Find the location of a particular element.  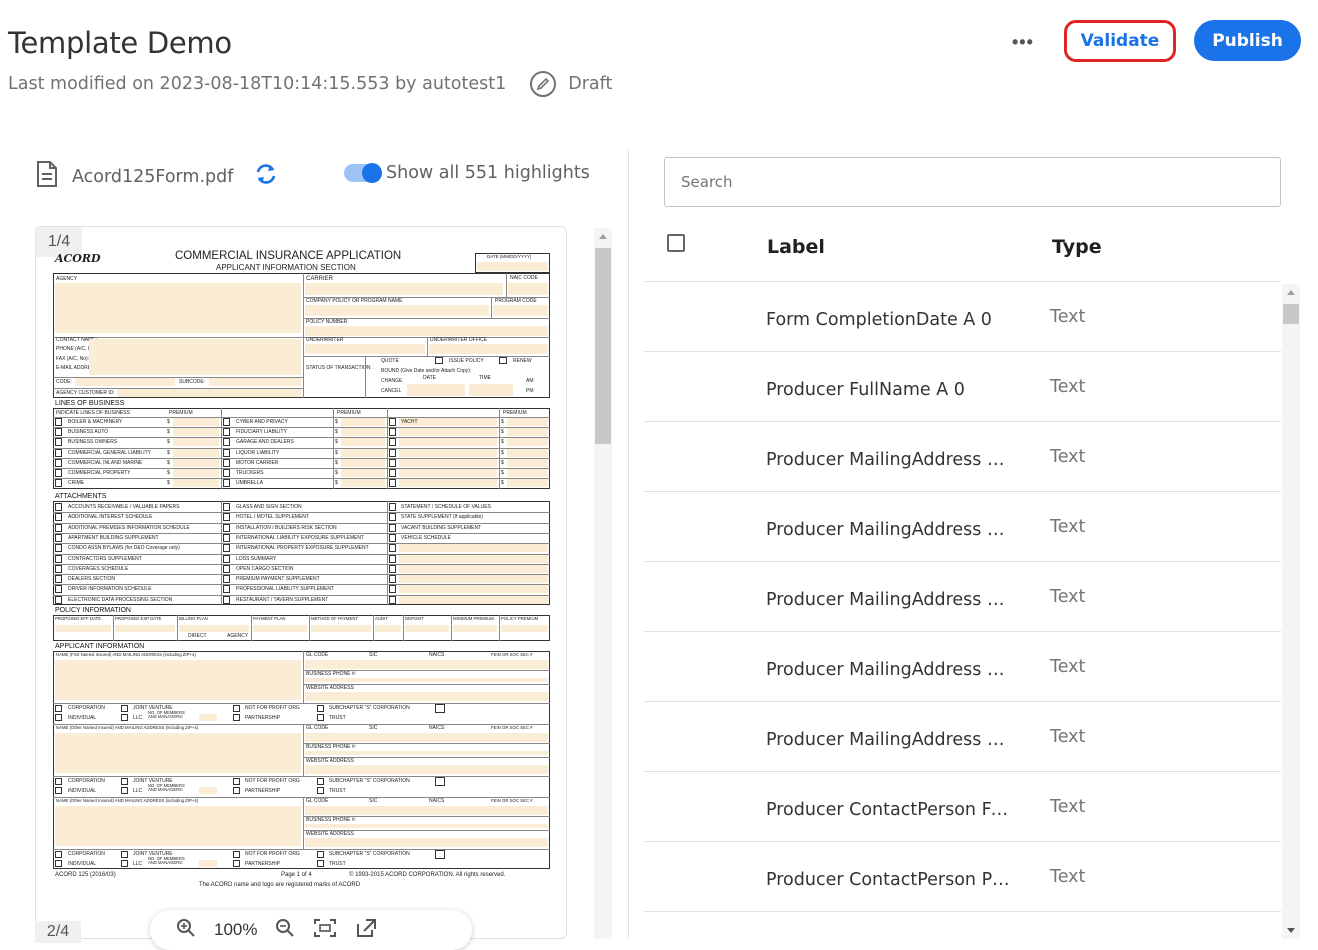

field-label: Form CompletionDate A 0 is located at coordinates (879, 320).